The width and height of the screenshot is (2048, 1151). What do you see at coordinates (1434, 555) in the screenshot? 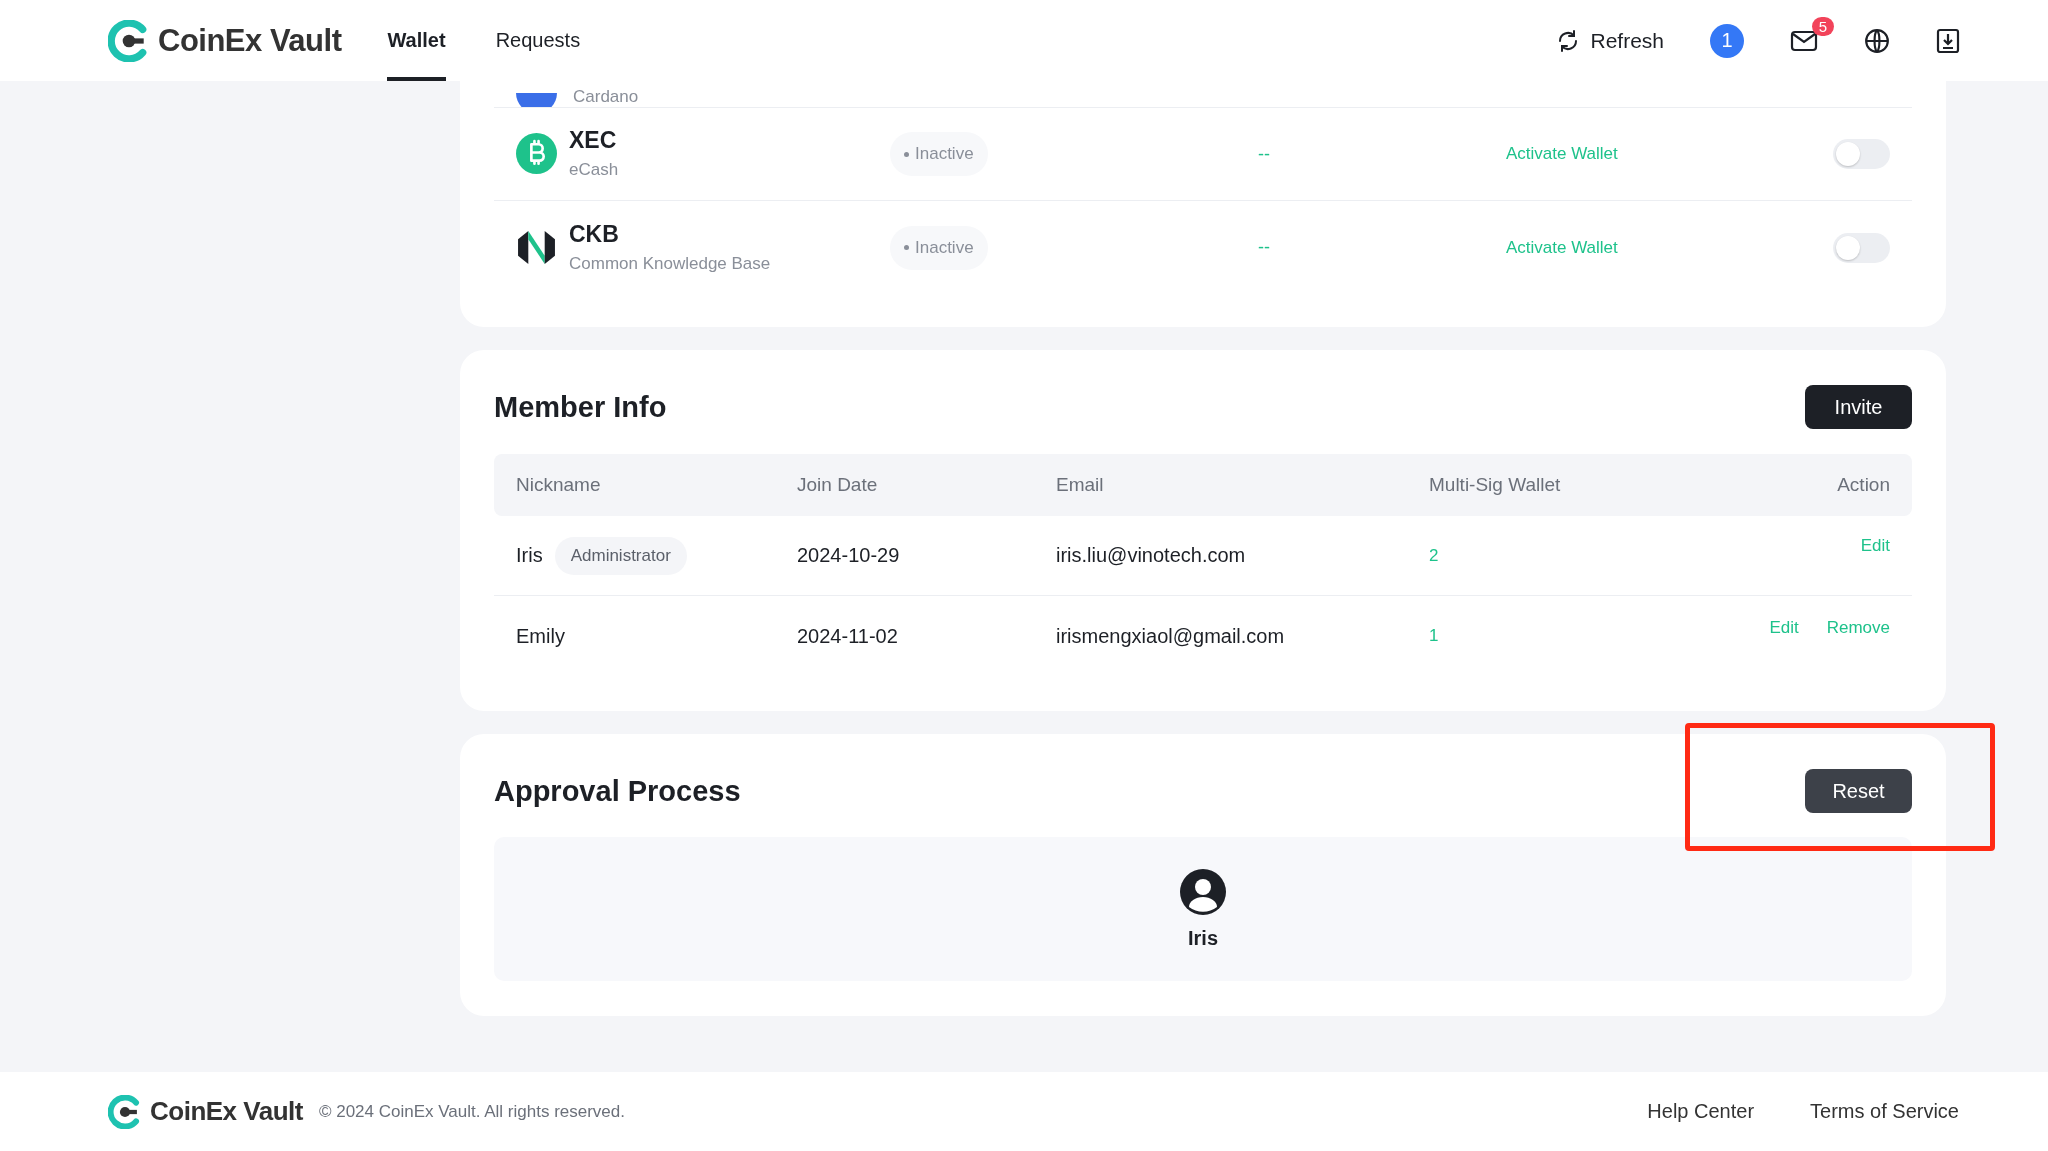
I see `wallet-count-link: 2` at bounding box center [1434, 555].